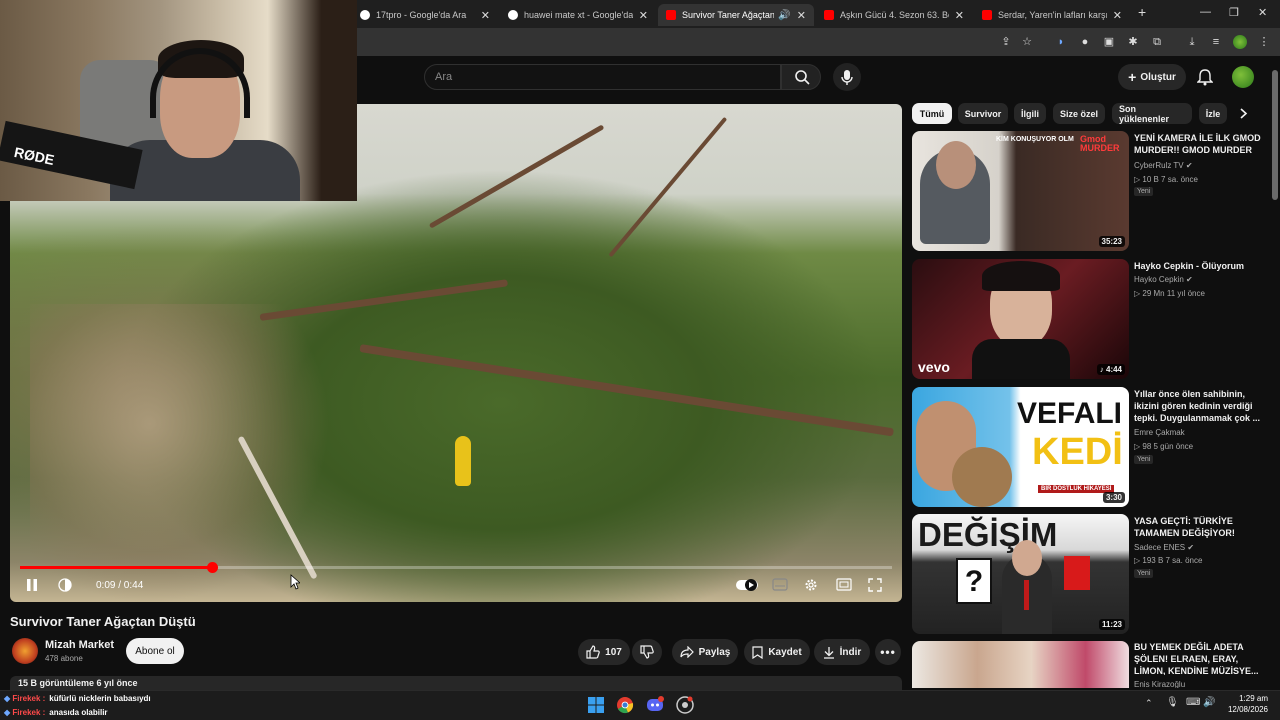  I want to click on rec-thumbnail: DEĞİŞİM ? 11:23, so click(1020, 574).